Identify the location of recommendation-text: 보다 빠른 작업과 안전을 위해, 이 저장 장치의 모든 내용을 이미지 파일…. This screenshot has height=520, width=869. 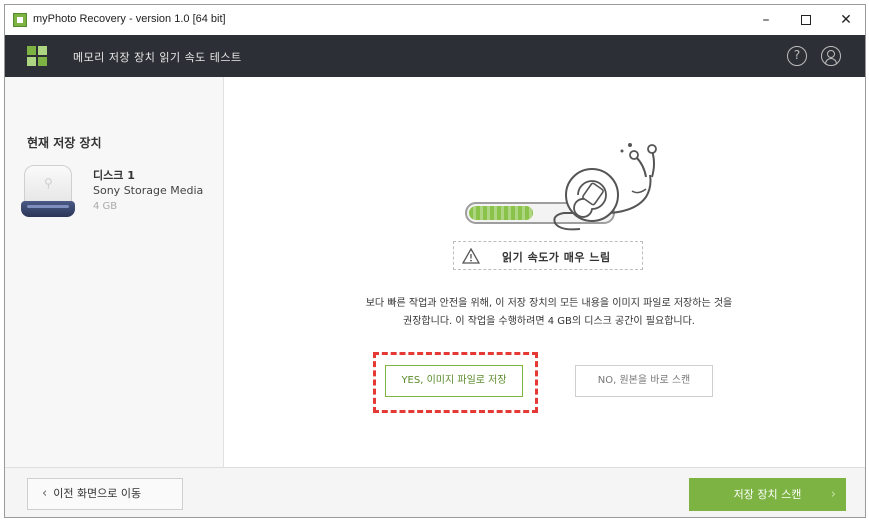
(549, 313).